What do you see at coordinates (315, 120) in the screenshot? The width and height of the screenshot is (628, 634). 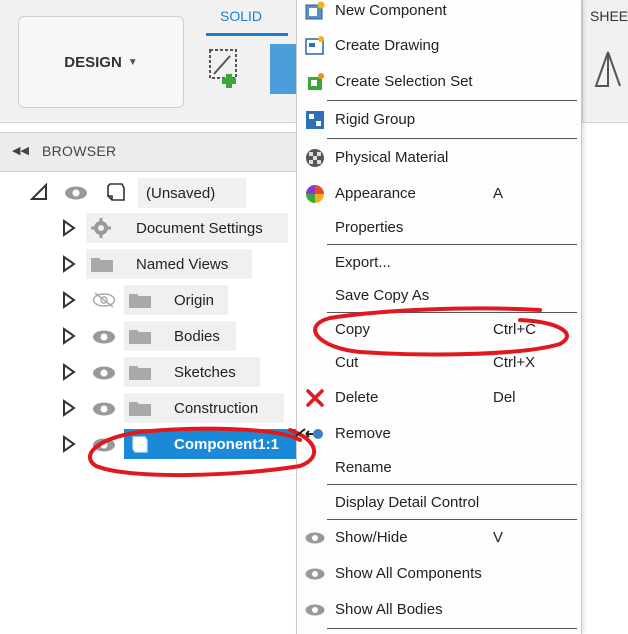 I see `rigid-group-icon` at bounding box center [315, 120].